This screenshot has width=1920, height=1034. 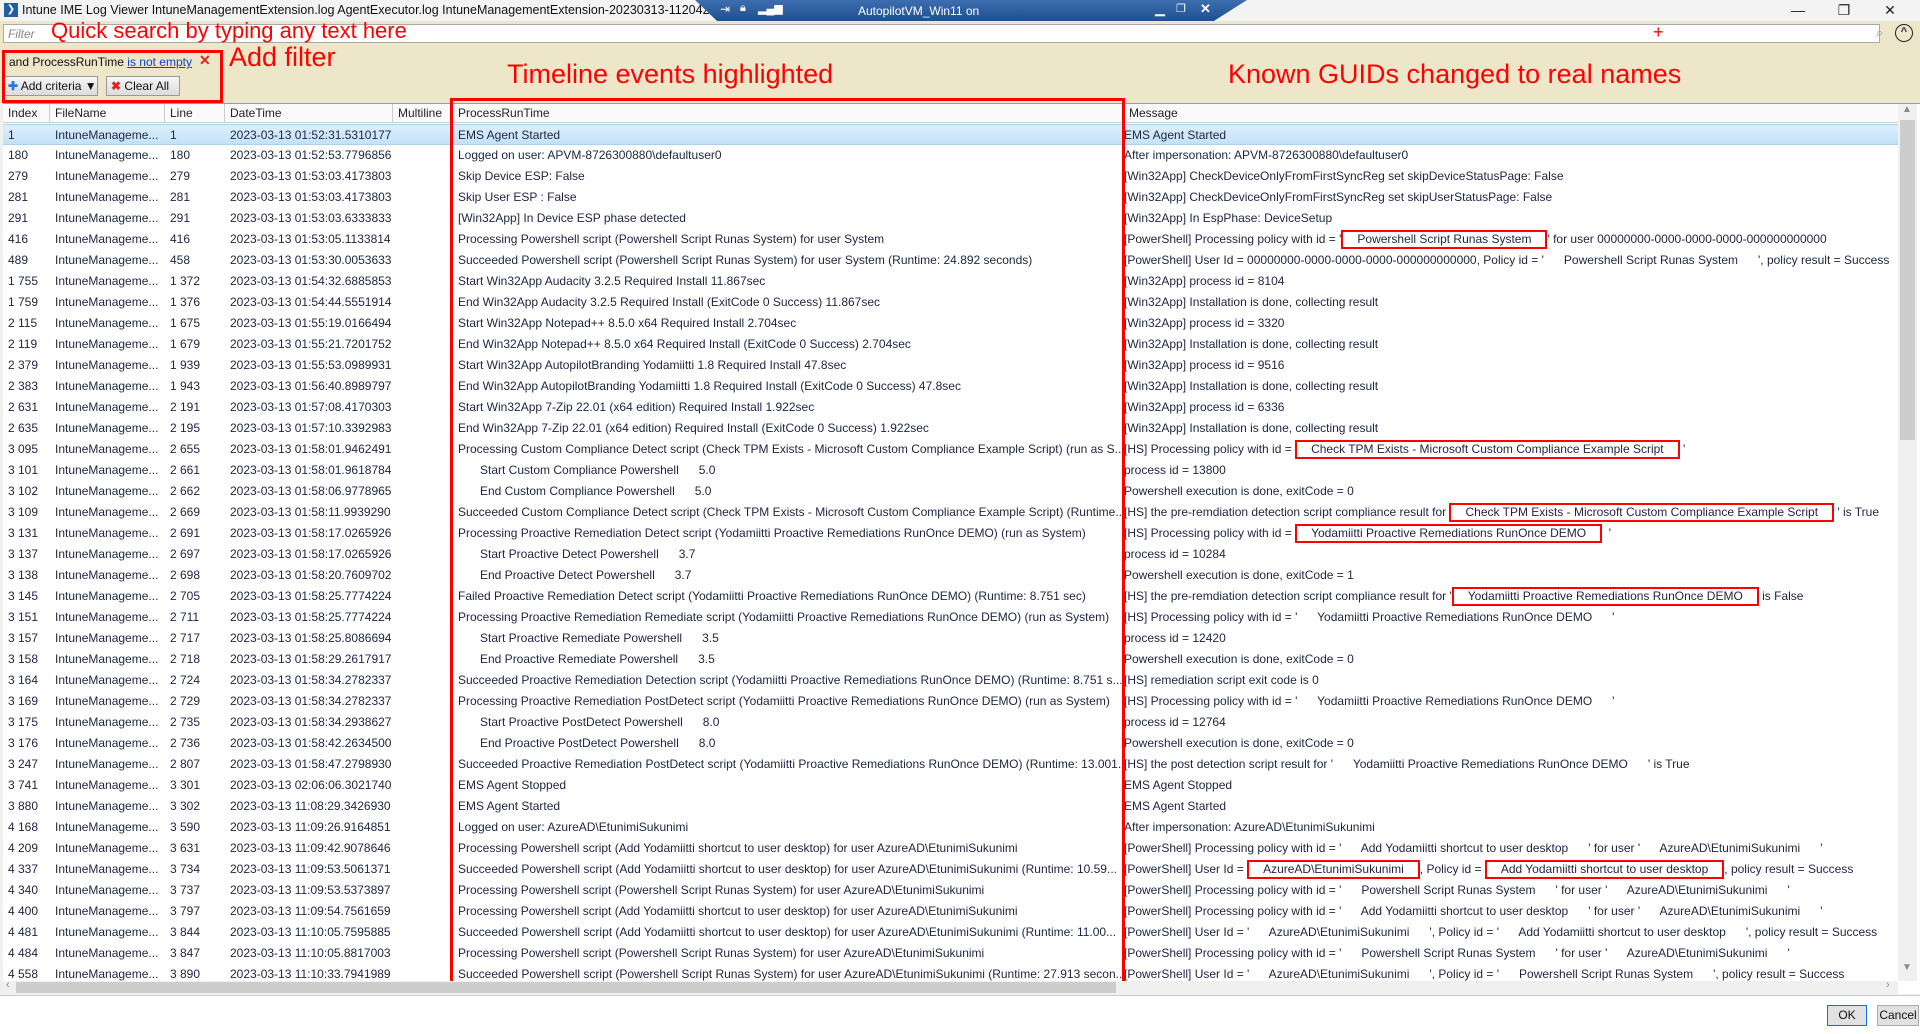 I want to click on cell-message: EMS Agent Started, so click(x=1514, y=135).